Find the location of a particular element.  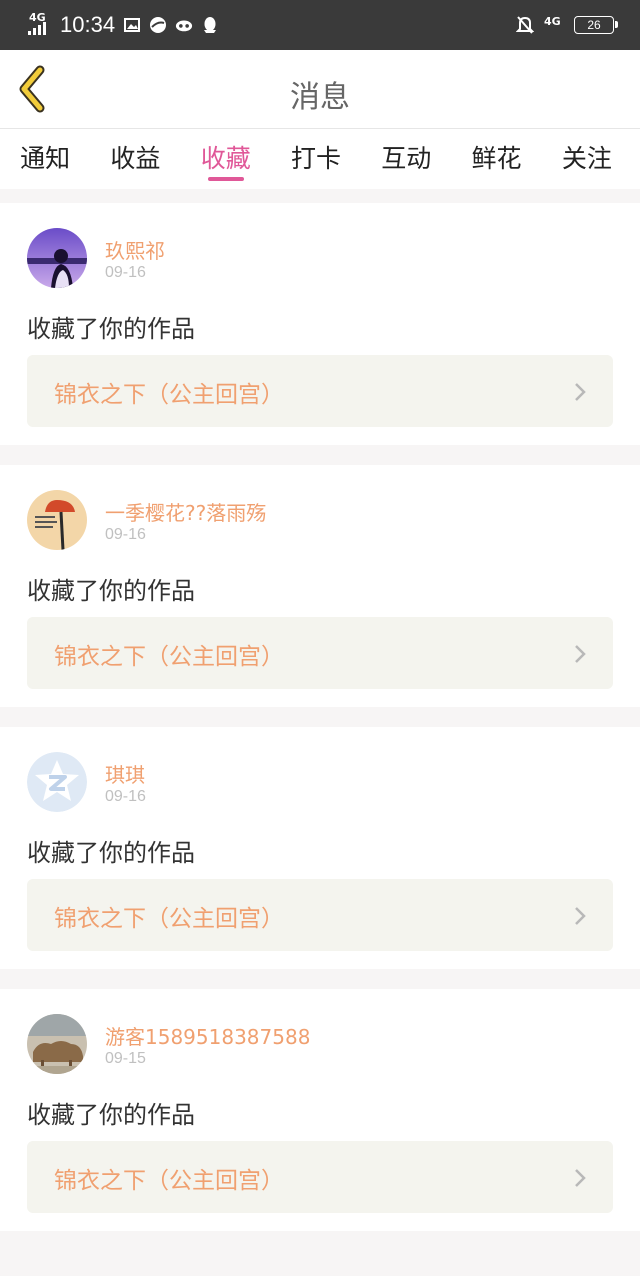

username: 一季樱花??落雨殇 is located at coordinates (185, 511).